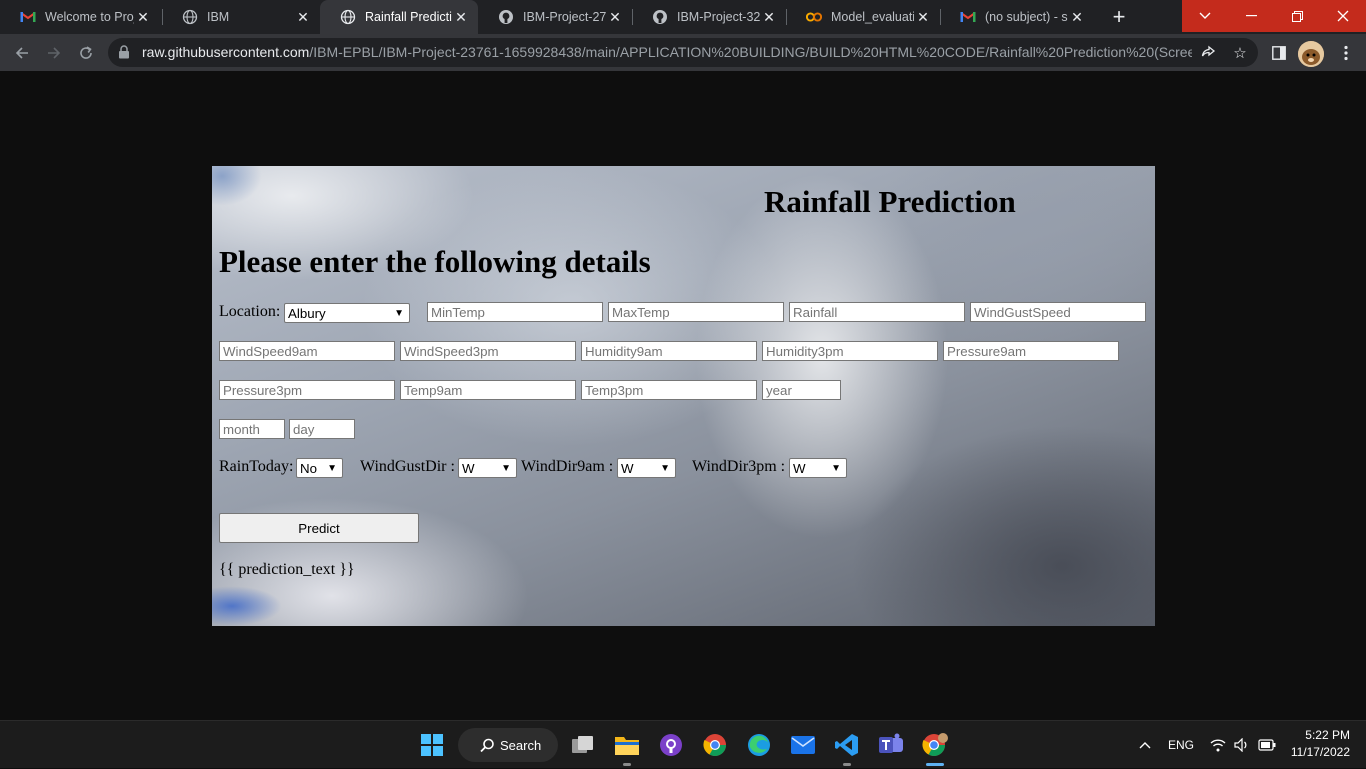 The height and width of the screenshot is (769, 1366). I want to click on max-temp-input: MaxTemp, so click(696, 312).